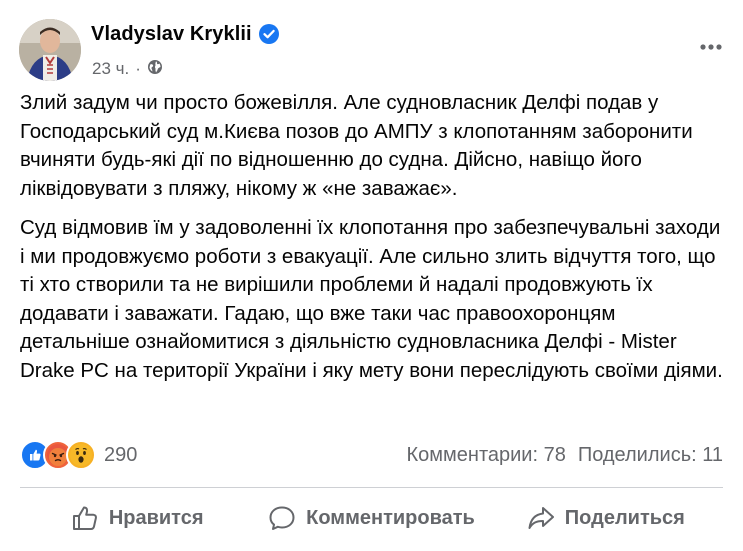 This screenshot has width=743, height=551. What do you see at coordinates (541, 518) in the screenshot?
I see `share-icon` at bounding box center [541, 518].